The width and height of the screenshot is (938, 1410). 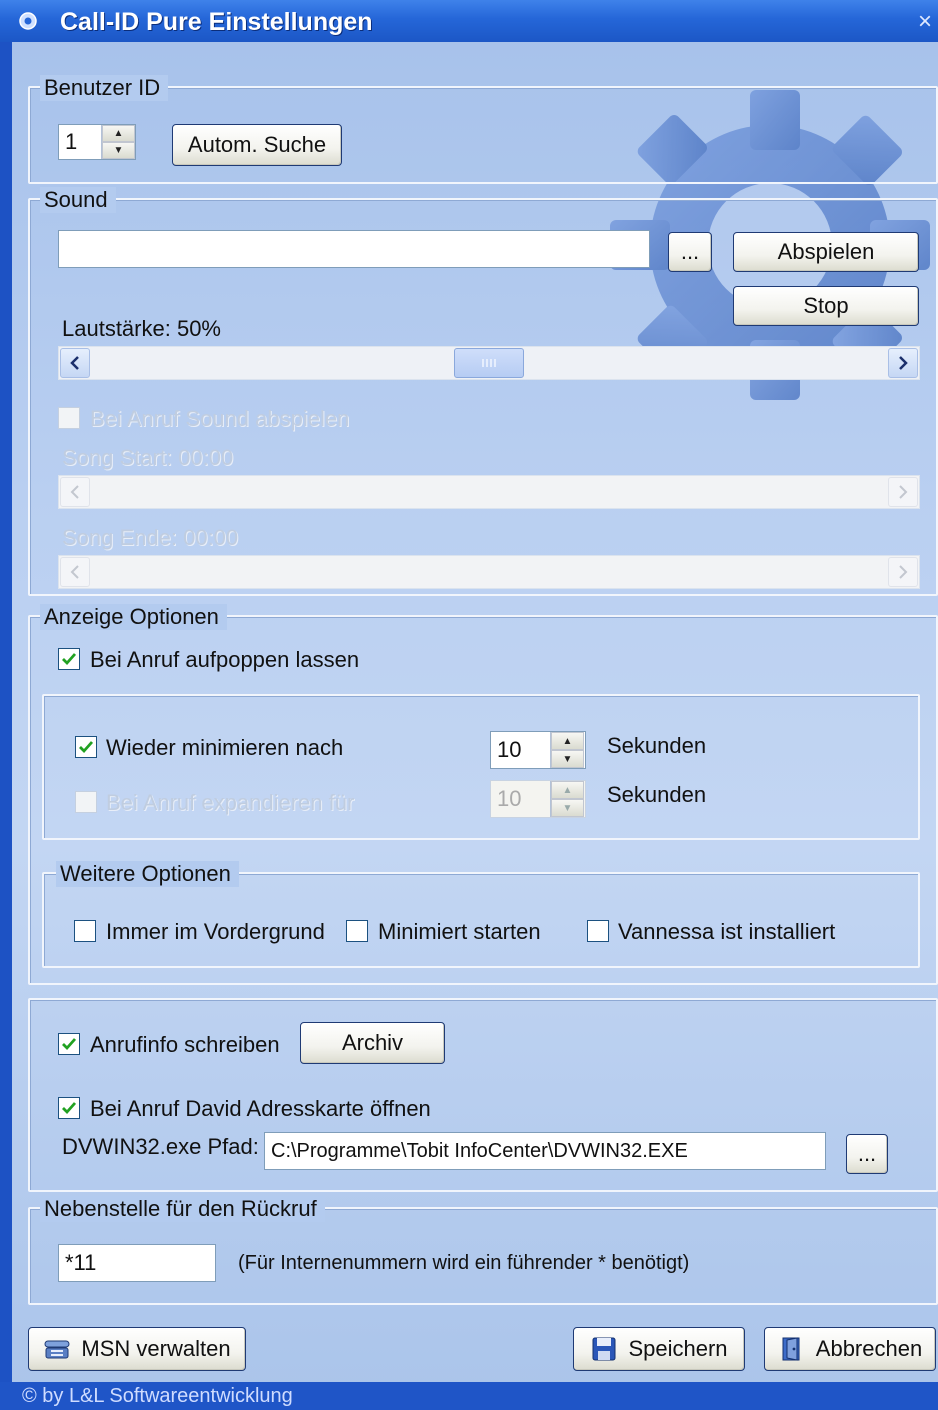 I want to click on floppy-disk-icon, so click(x=604, y=1349).